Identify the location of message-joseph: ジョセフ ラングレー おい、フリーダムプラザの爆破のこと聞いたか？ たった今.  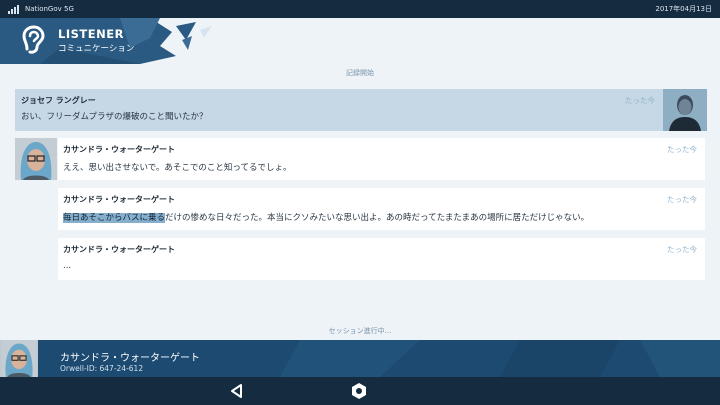
(361, 110).